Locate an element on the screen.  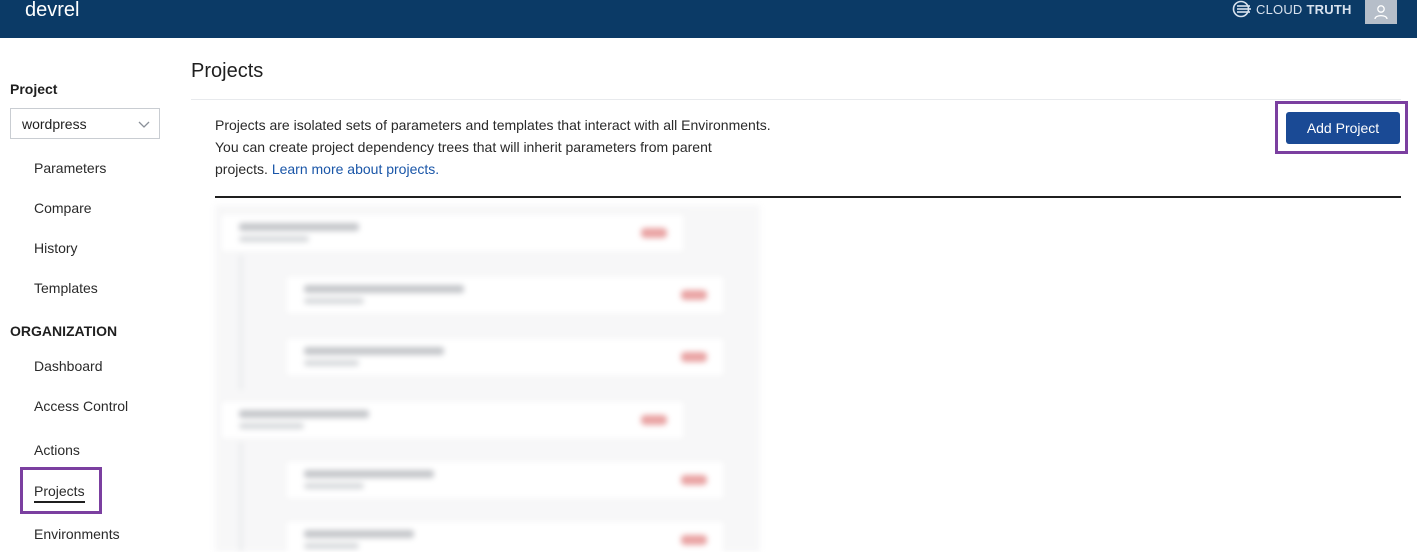
cloudtruth-logo-icon is located at coordinates (1241, 9).